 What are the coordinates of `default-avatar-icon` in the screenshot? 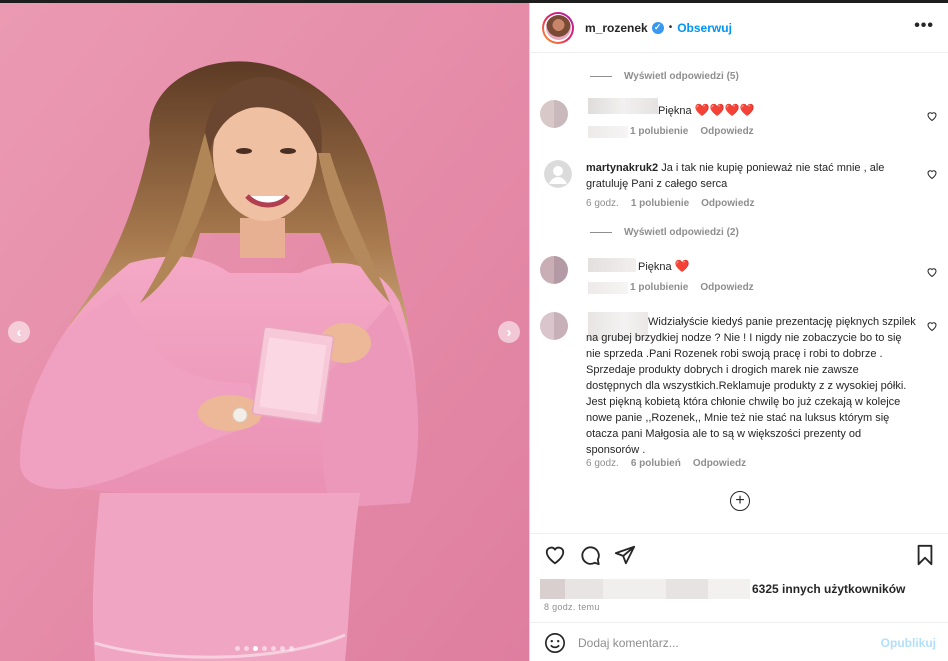 It's located at (558, 174).